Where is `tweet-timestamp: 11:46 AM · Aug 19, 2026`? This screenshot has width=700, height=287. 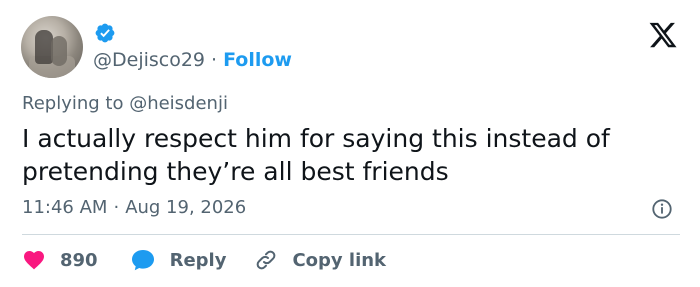
tweet-timestamp: 11:46 AM · Aug 19, 2026 is located at coordinates (134, 207).